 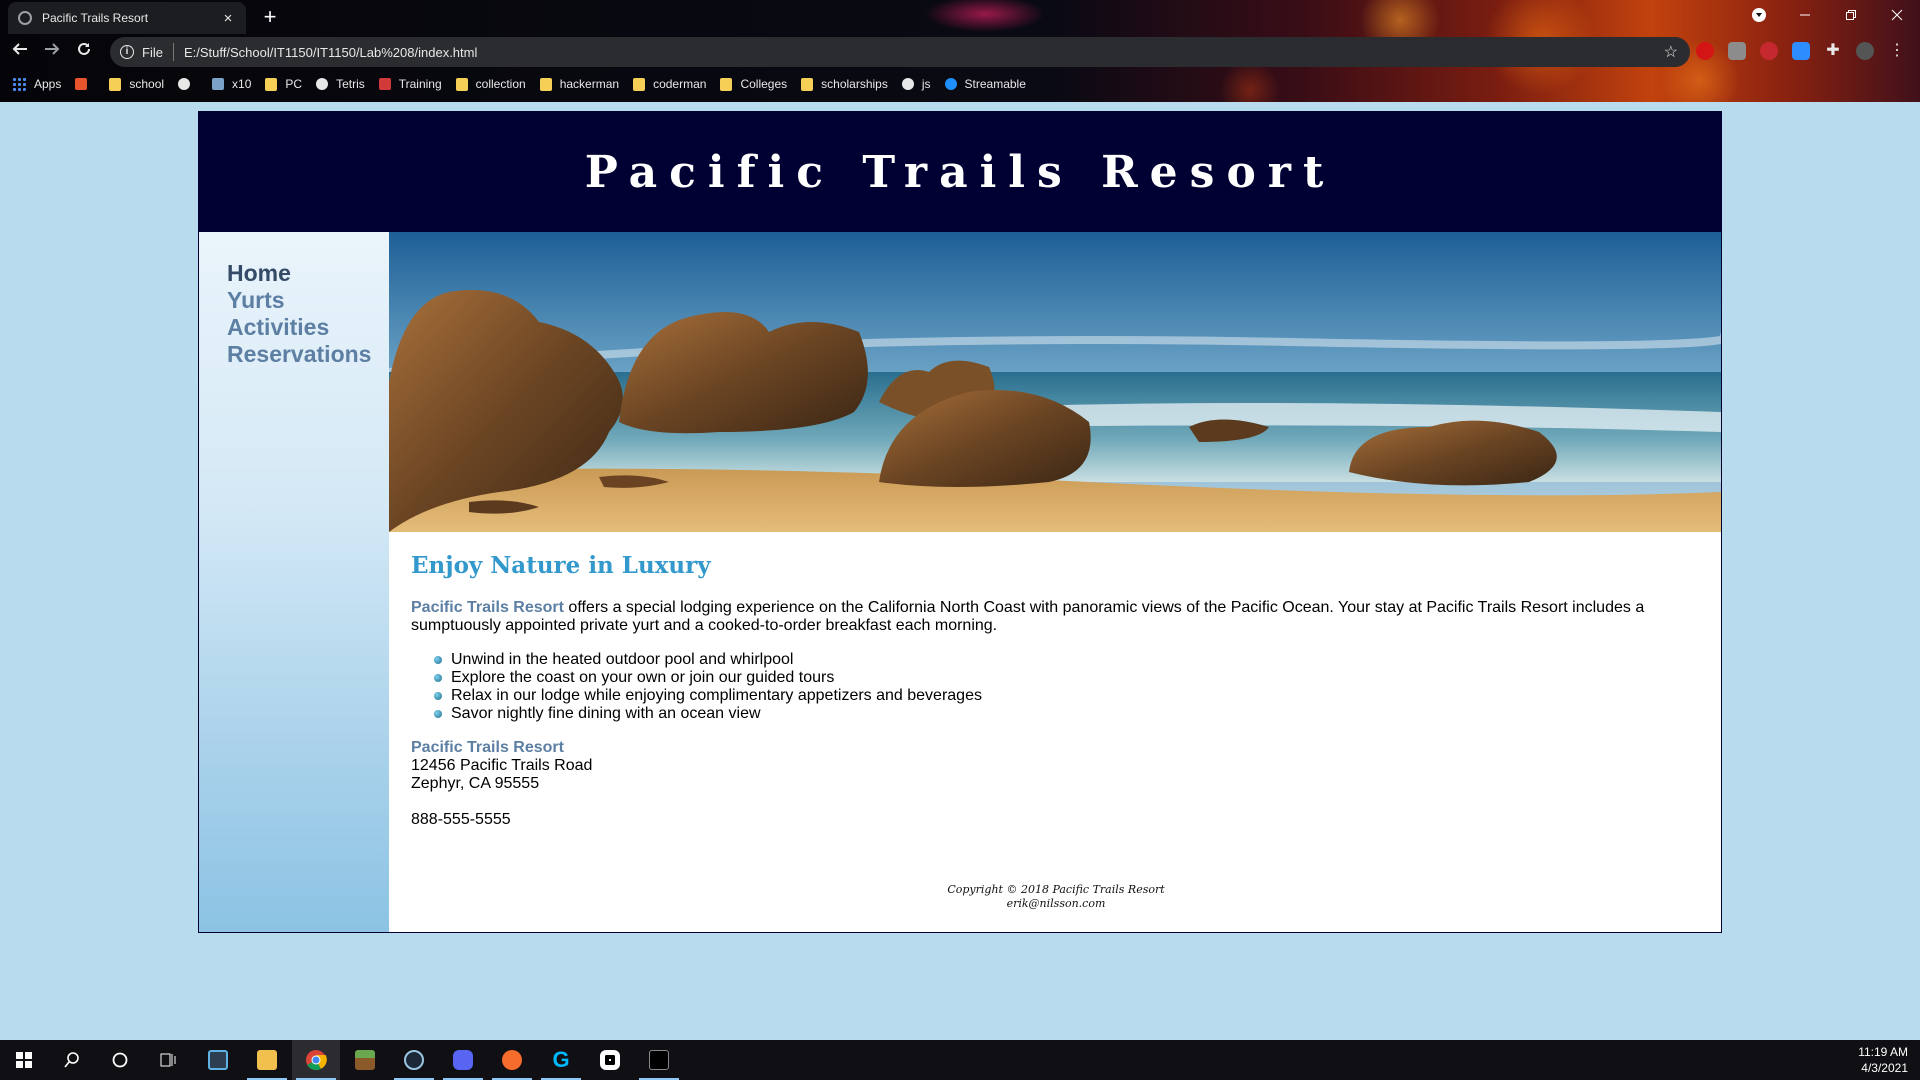 I want to click on tab-strip: Pacific Trails Resort × +, so click(x=960, y=17).